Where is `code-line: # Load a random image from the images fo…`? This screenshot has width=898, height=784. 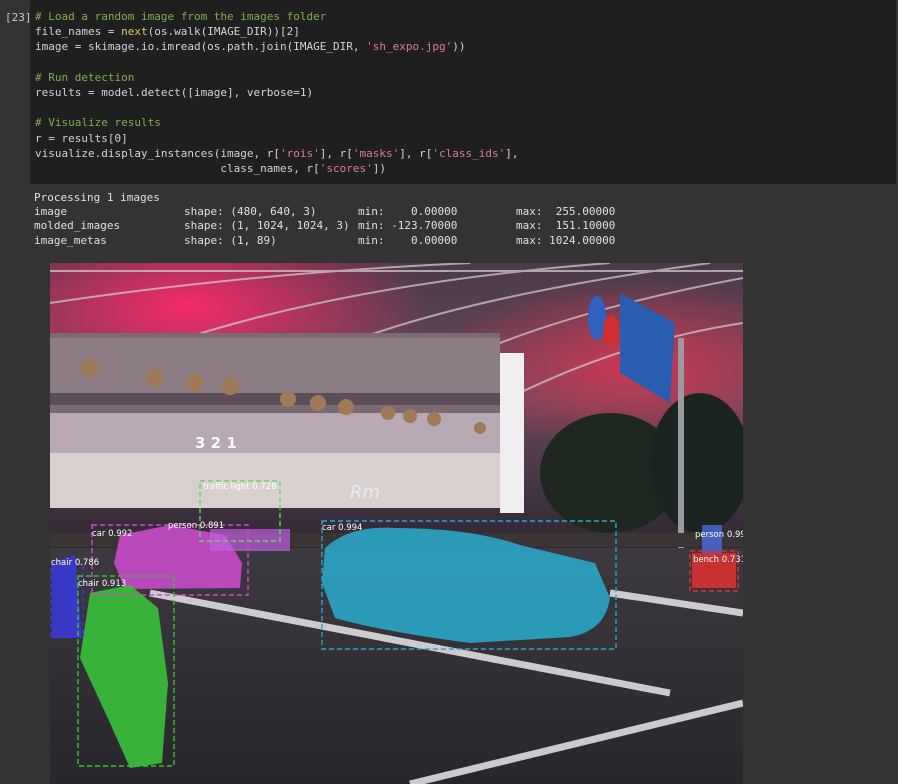
code-line: # Load a random image from the images fo… is located at coordinates (181, 16).